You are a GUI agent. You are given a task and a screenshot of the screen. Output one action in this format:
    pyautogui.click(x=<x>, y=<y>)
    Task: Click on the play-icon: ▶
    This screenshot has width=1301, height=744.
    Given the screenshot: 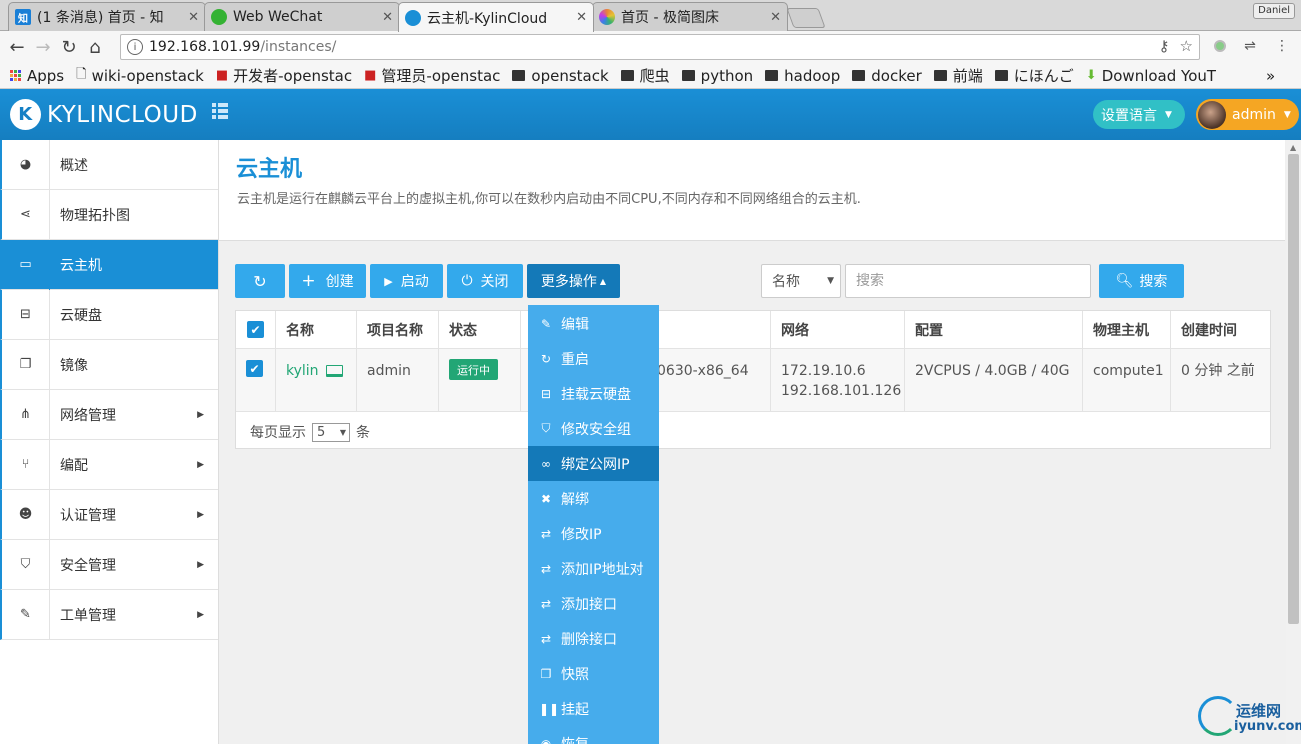 What is the action you would take?
    pyautogui.click(x=388, y=281)
    